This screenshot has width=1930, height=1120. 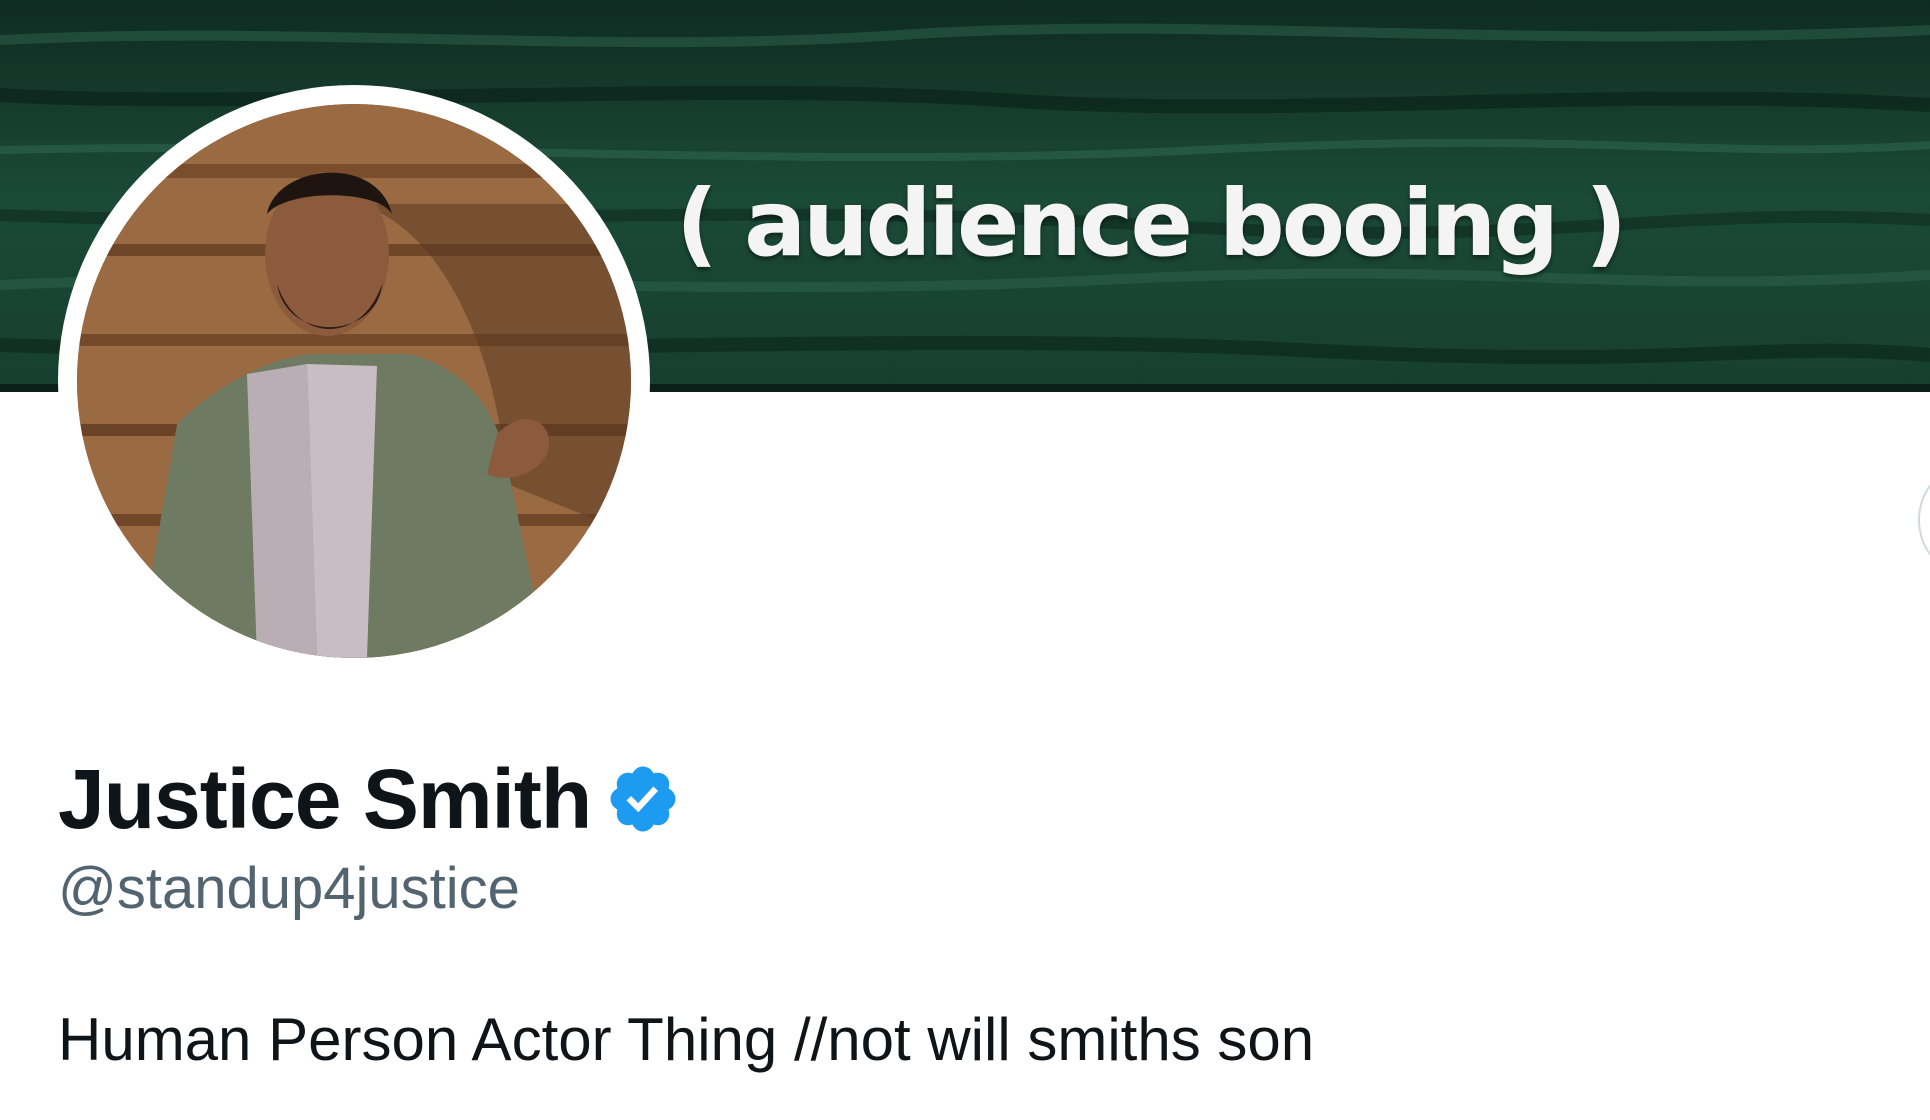 I want to click on banner-caption: ( audience booing ), so click(x=1151, y=223).